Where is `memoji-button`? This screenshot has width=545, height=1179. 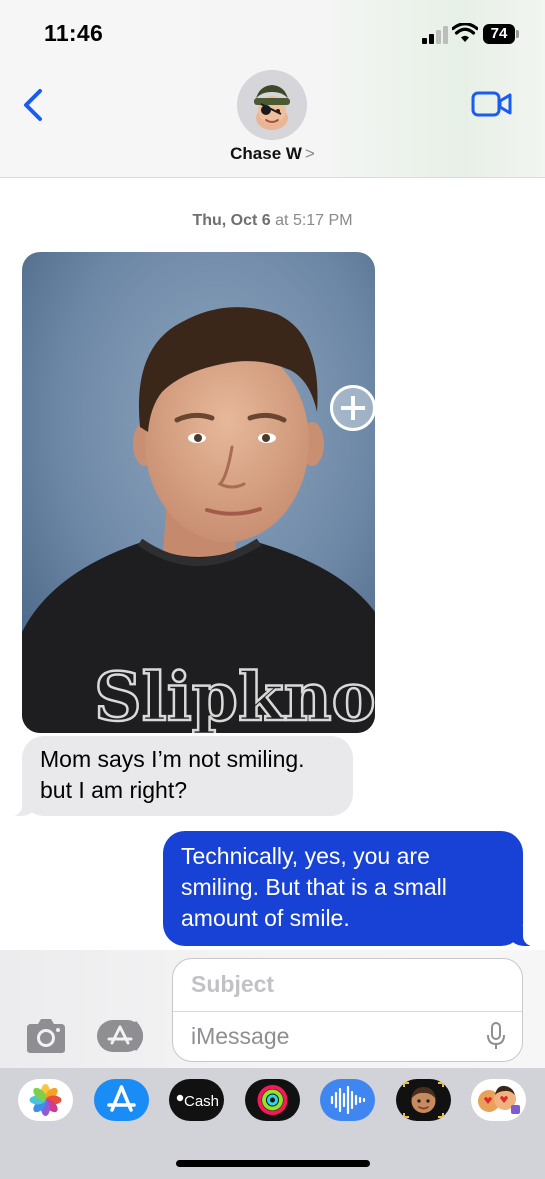 memoji-button is located at coordinates (423, 1100).